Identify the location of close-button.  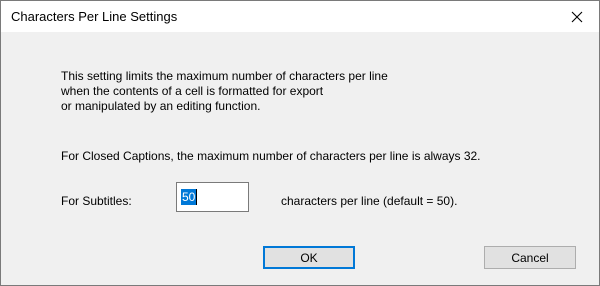
(577, 16).